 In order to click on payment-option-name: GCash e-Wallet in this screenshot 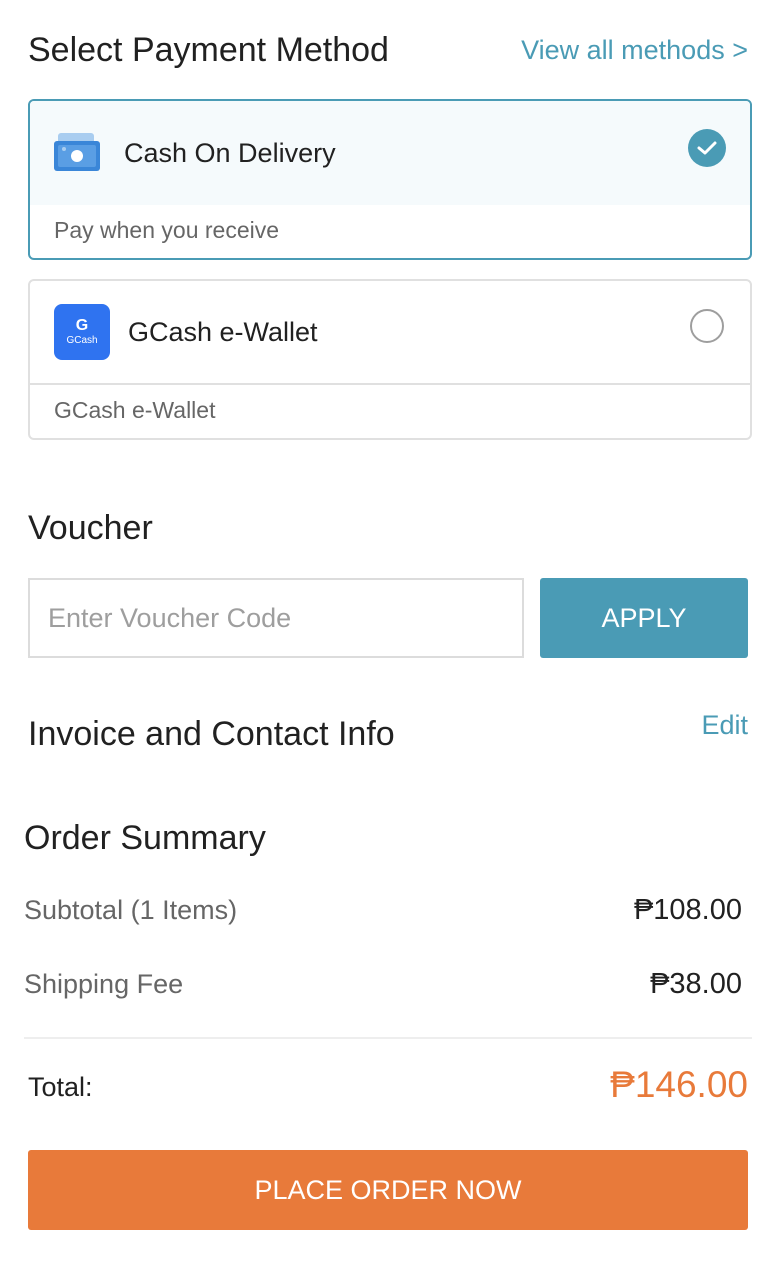, I will do `click(223, 331)`.